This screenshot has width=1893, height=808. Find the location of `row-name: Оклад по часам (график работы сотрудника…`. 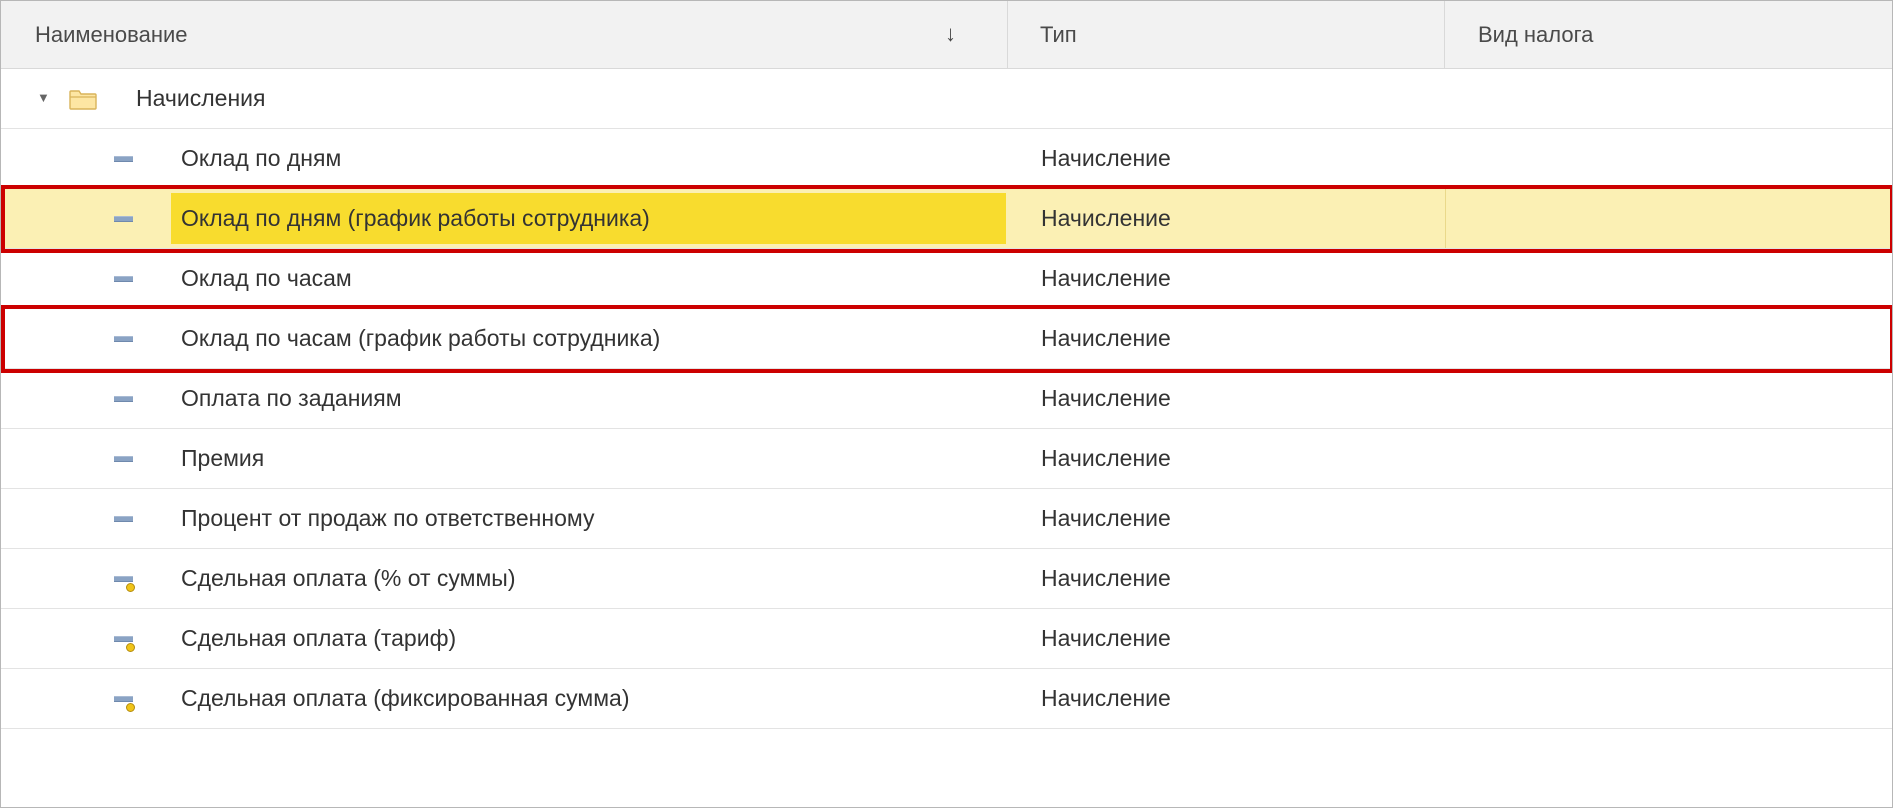

row-name: Оклад по часам (график работы сотрудника… is located at coordinates (421, 338).